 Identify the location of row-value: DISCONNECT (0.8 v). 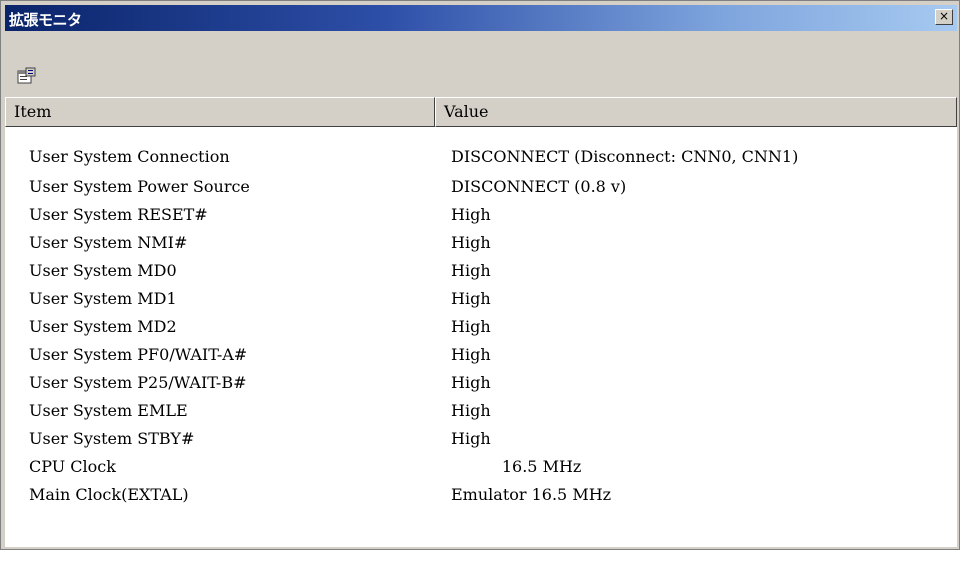
(539, 186).